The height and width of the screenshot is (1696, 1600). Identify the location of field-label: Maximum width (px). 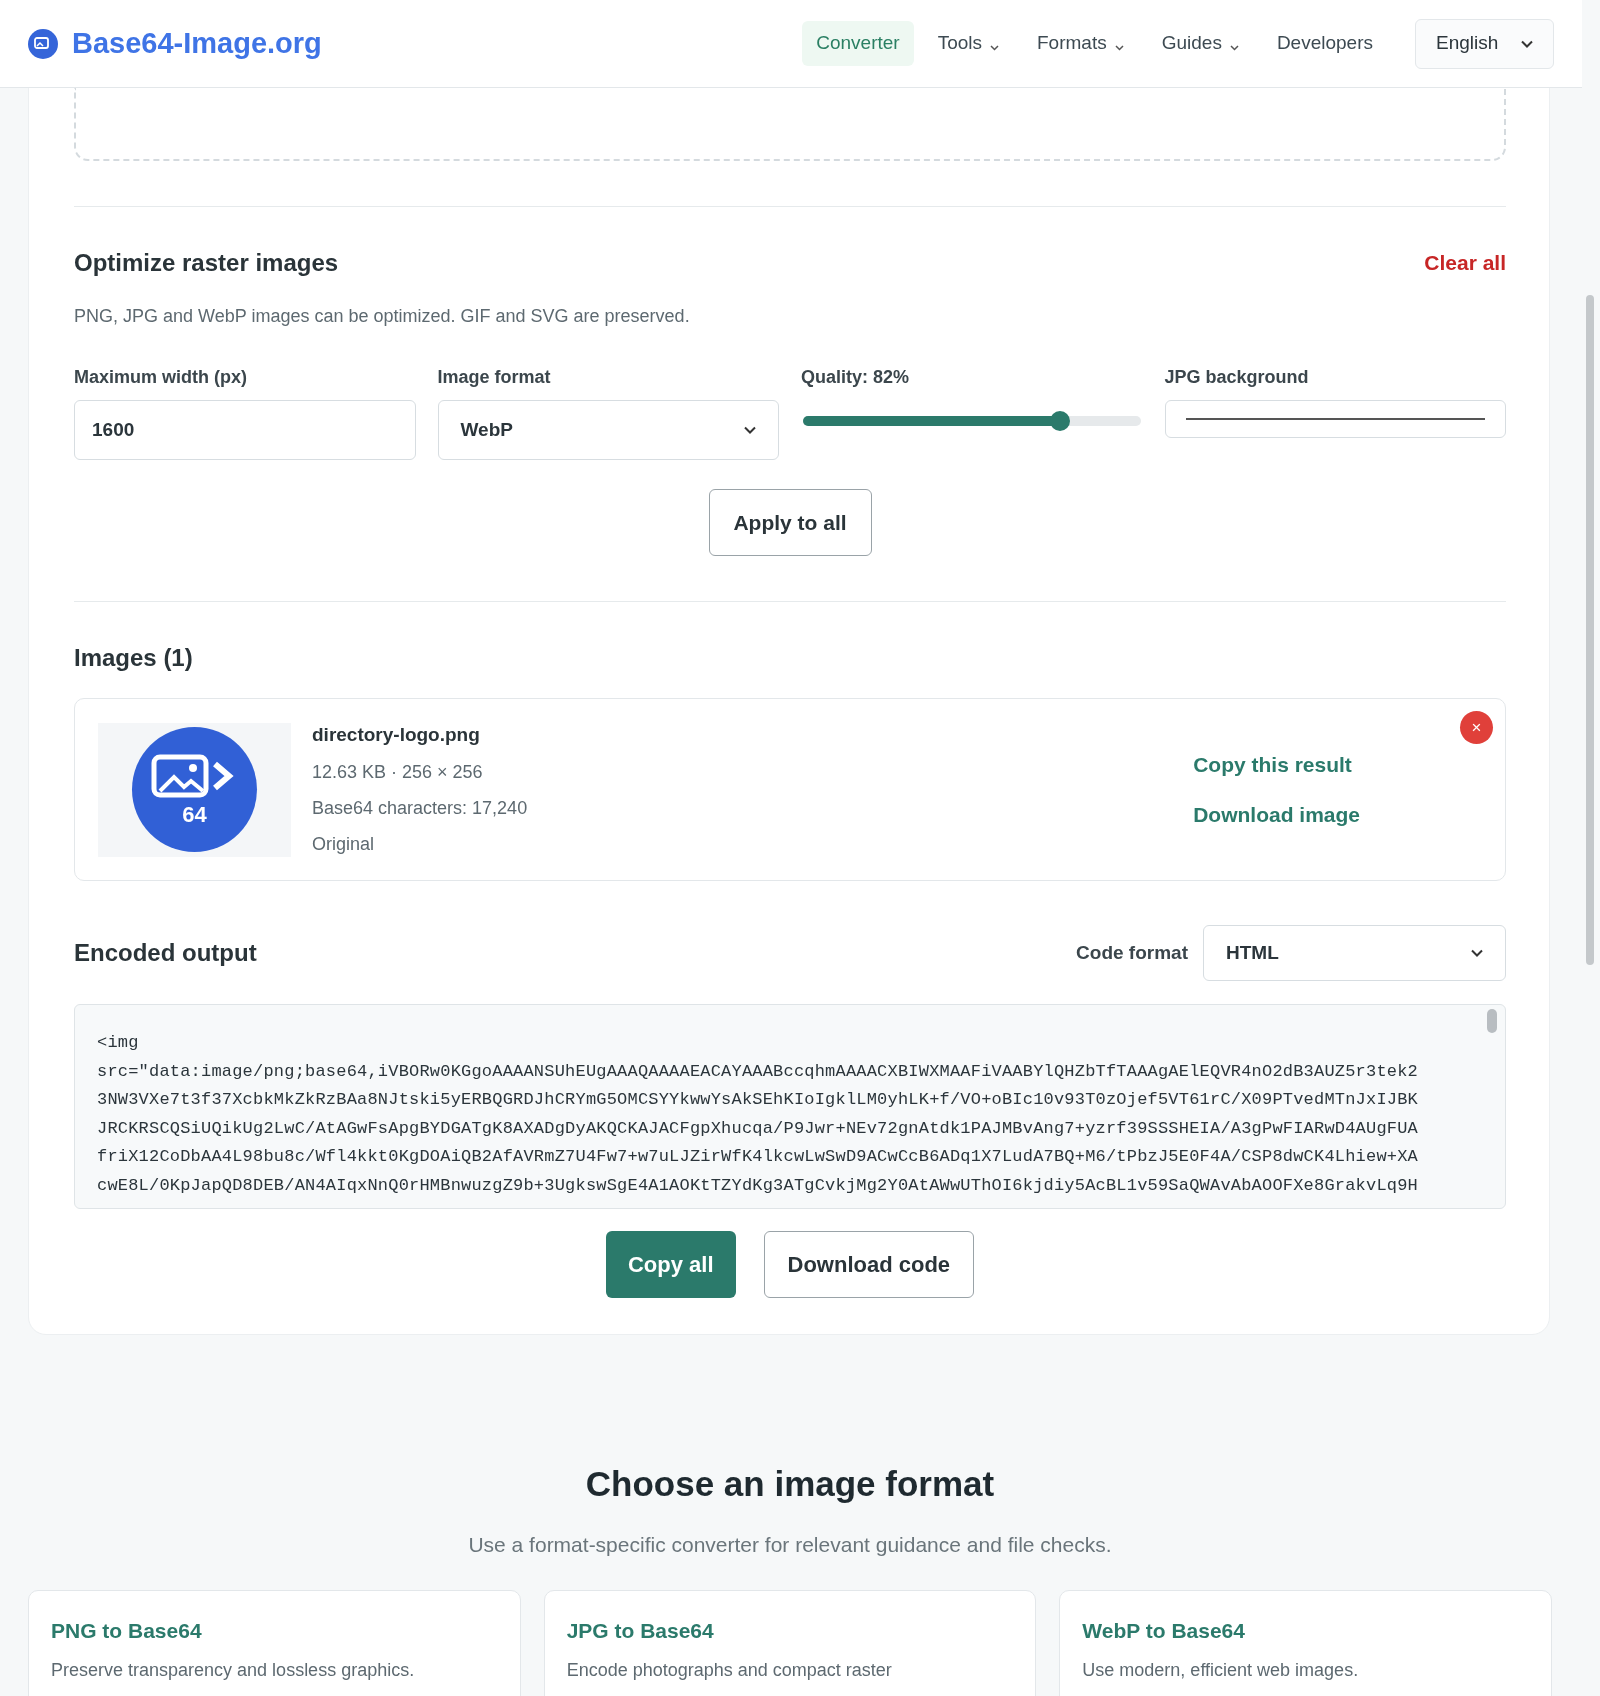
(161, 377).